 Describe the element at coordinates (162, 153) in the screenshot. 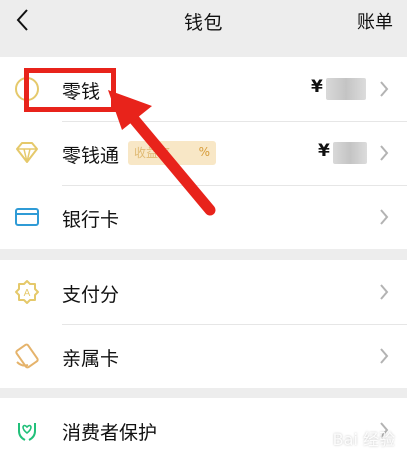

I see `annotation-arrow` at that location.